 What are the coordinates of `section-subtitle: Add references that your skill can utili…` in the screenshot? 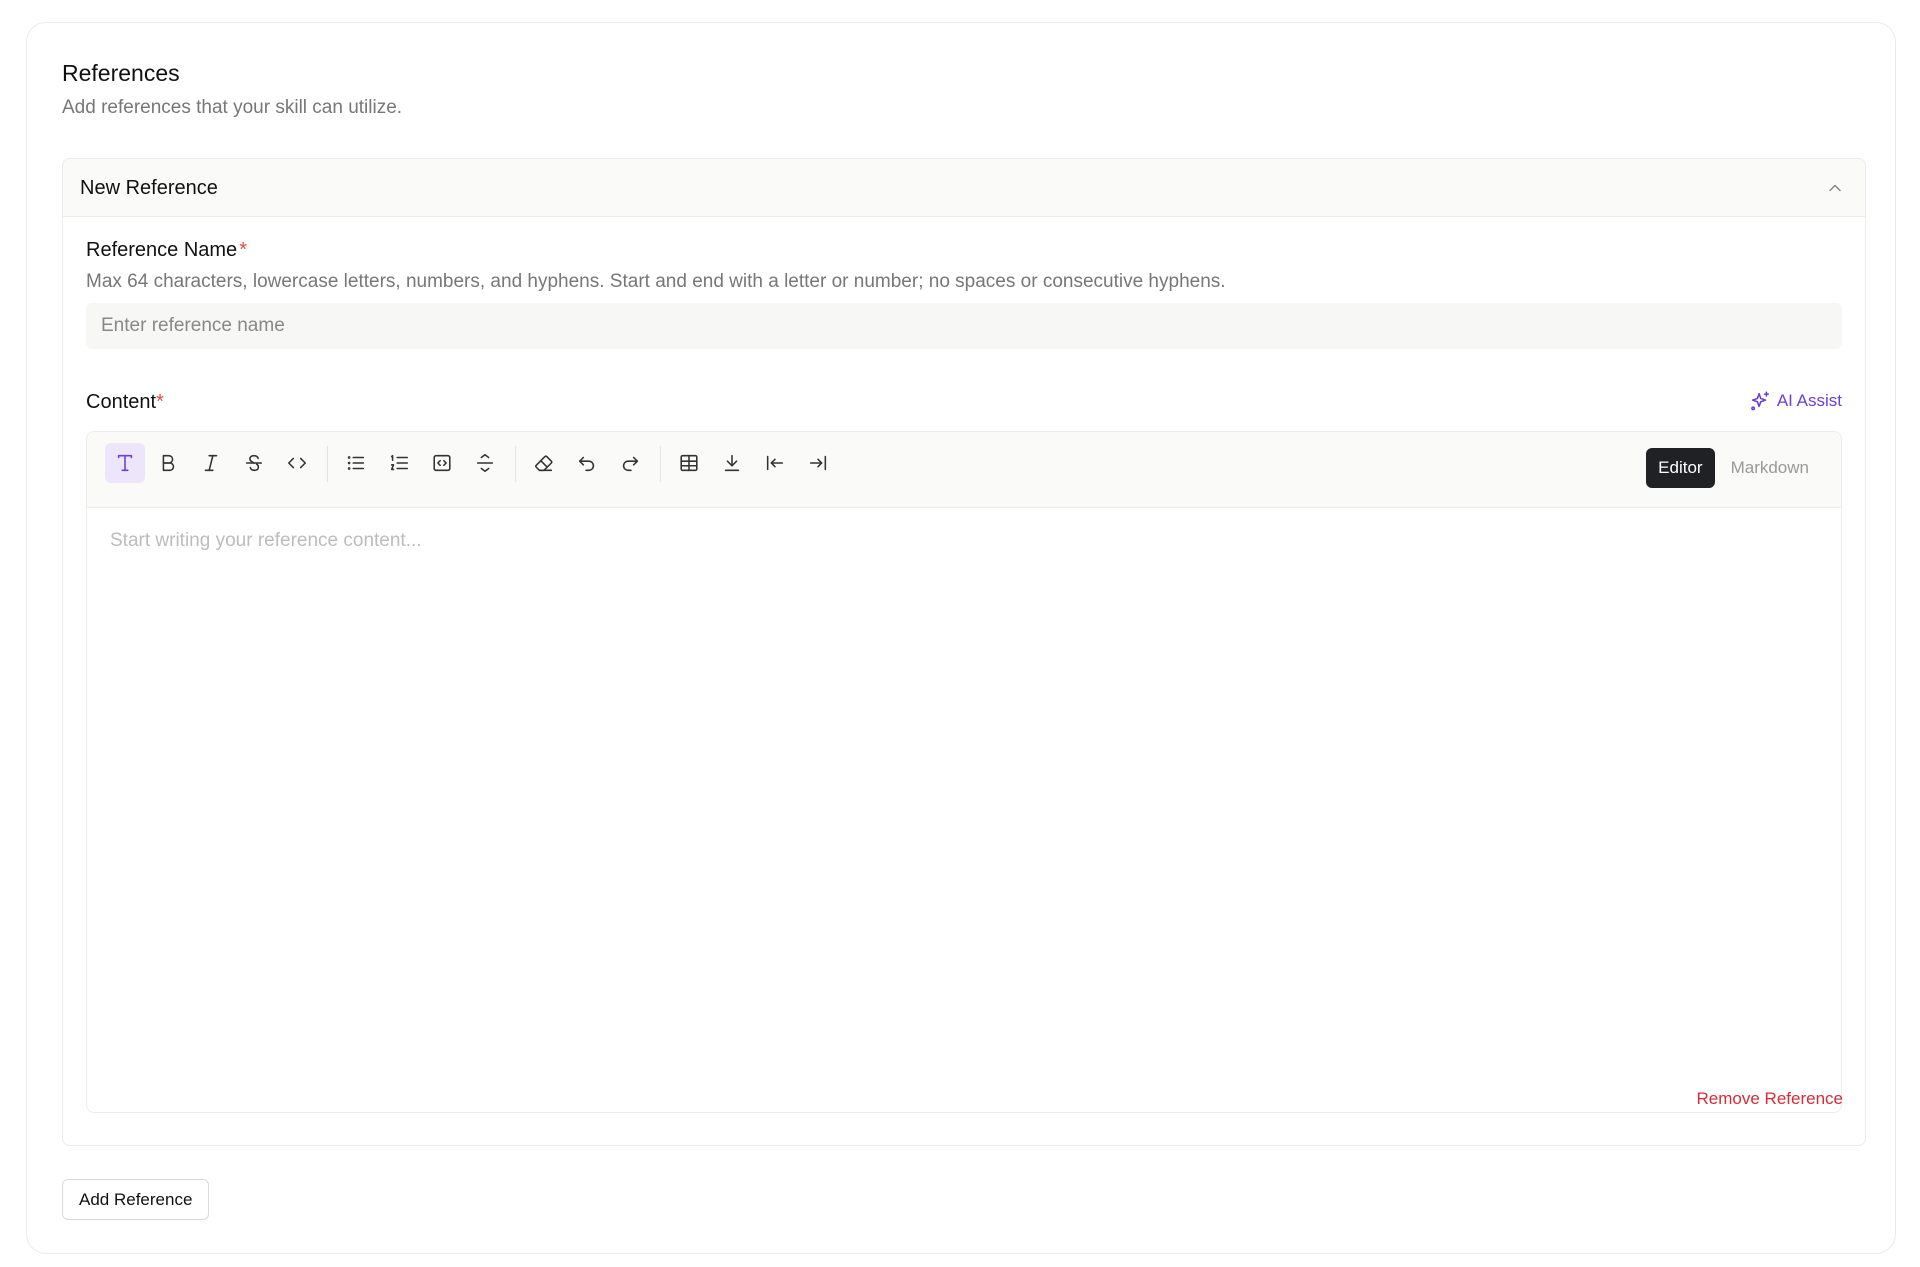 It's located at (232, 107).